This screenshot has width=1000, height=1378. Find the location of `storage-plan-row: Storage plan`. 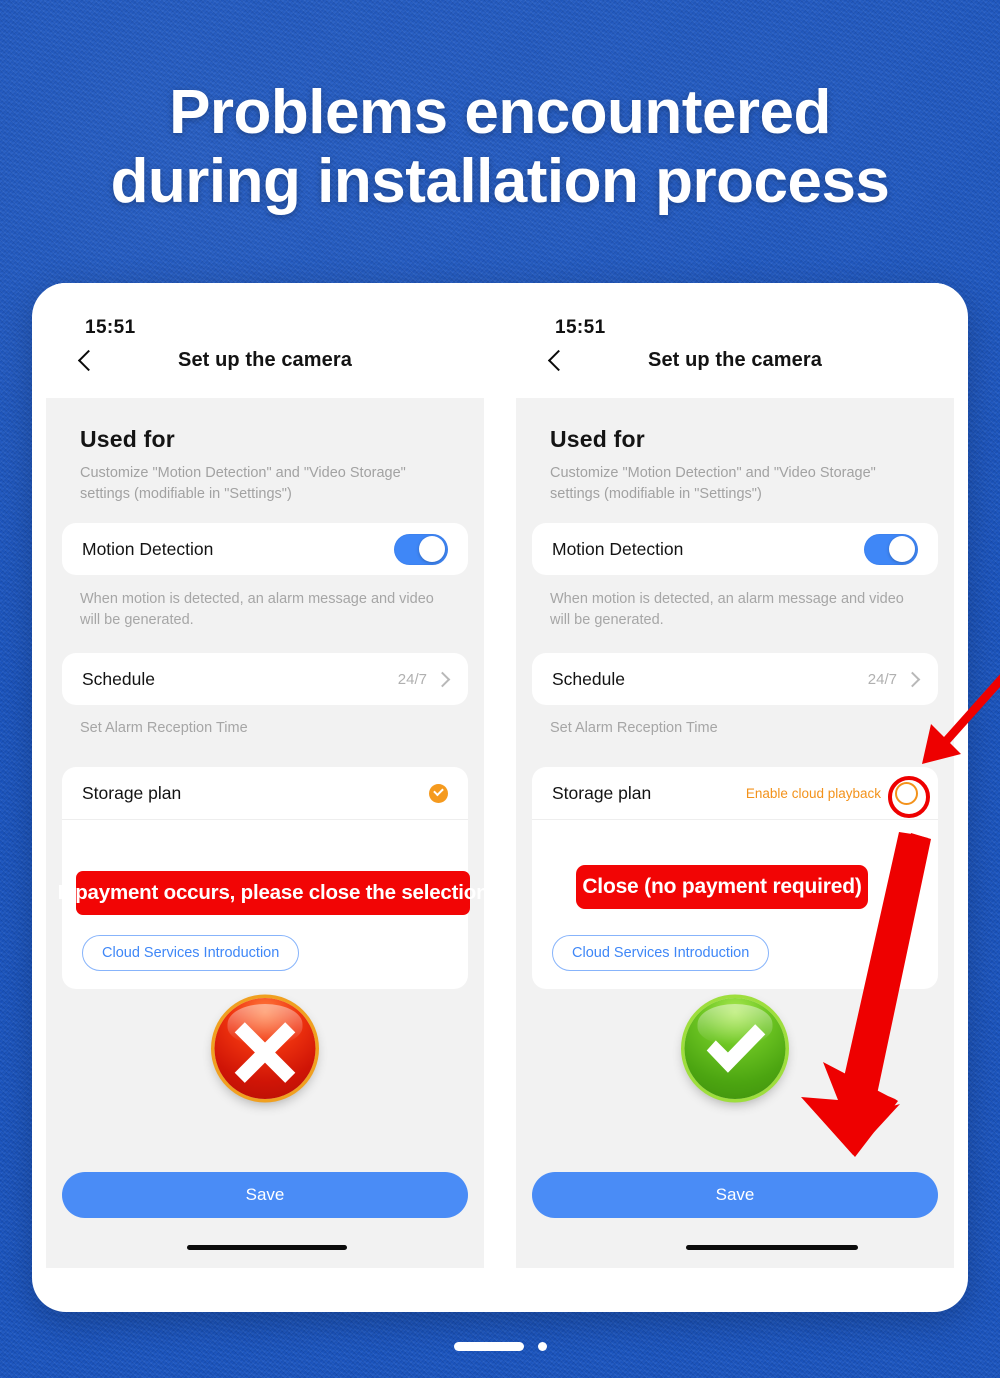

storage-plan-row: Storage plan is located at coordinates (265, 794).